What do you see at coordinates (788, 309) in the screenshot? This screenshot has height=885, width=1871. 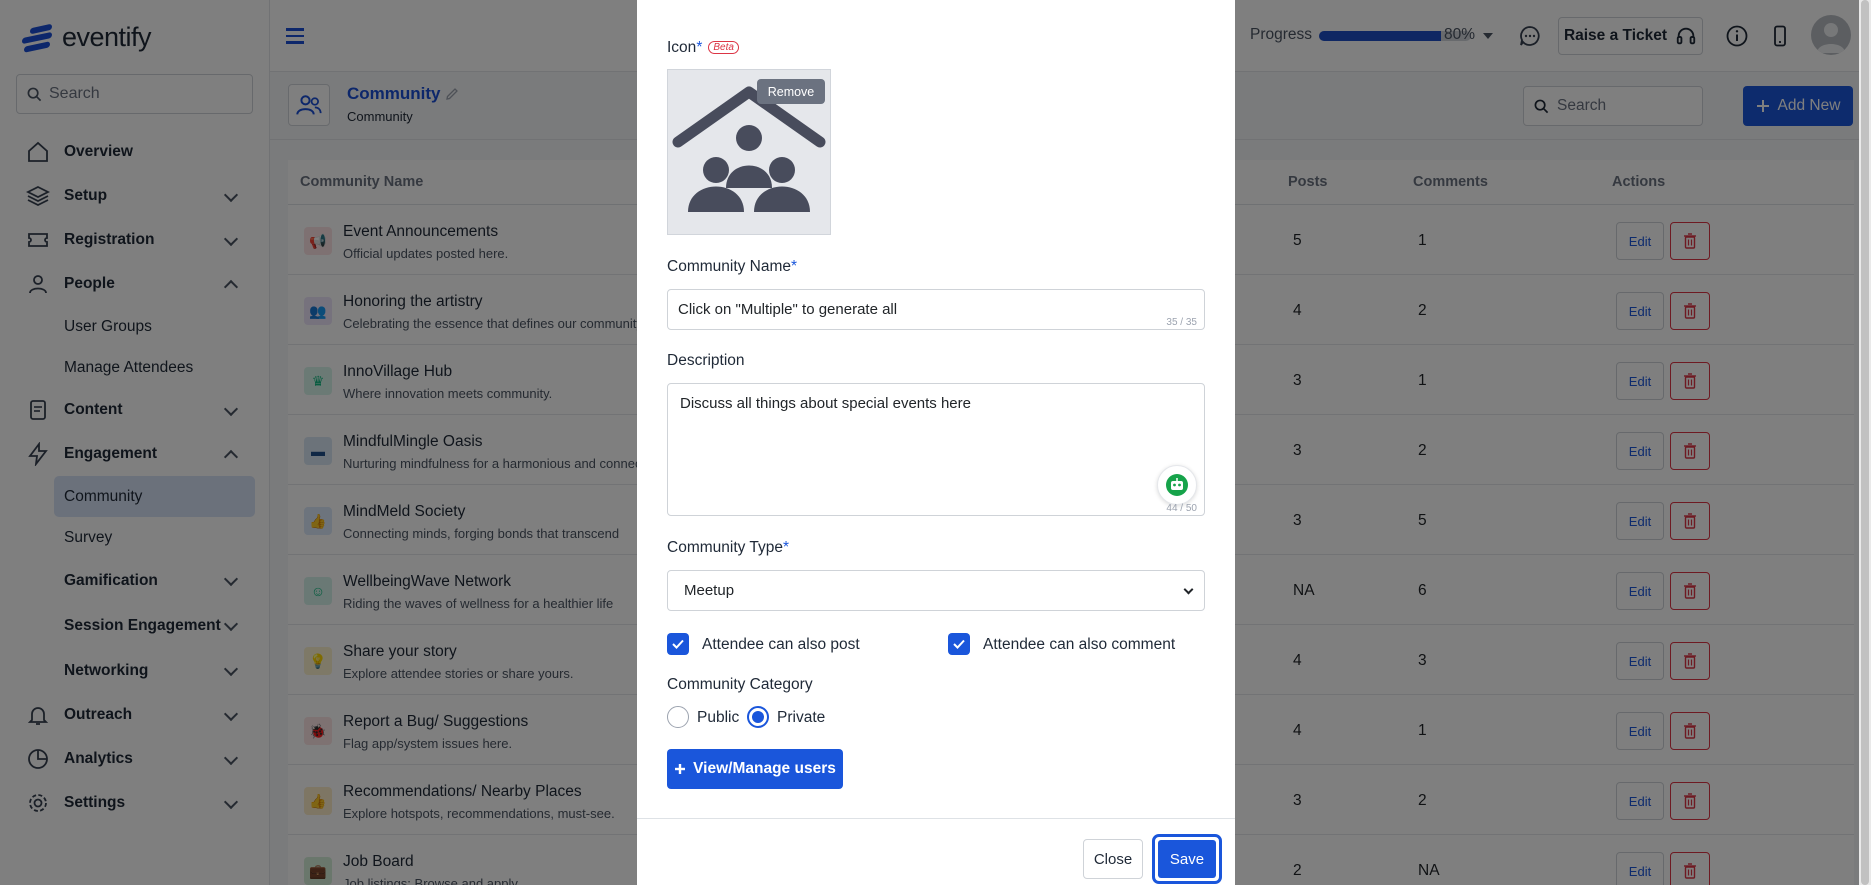 I see `community-name-value: Click on "Multiple" to generate all` at bounding box center [788, 309].